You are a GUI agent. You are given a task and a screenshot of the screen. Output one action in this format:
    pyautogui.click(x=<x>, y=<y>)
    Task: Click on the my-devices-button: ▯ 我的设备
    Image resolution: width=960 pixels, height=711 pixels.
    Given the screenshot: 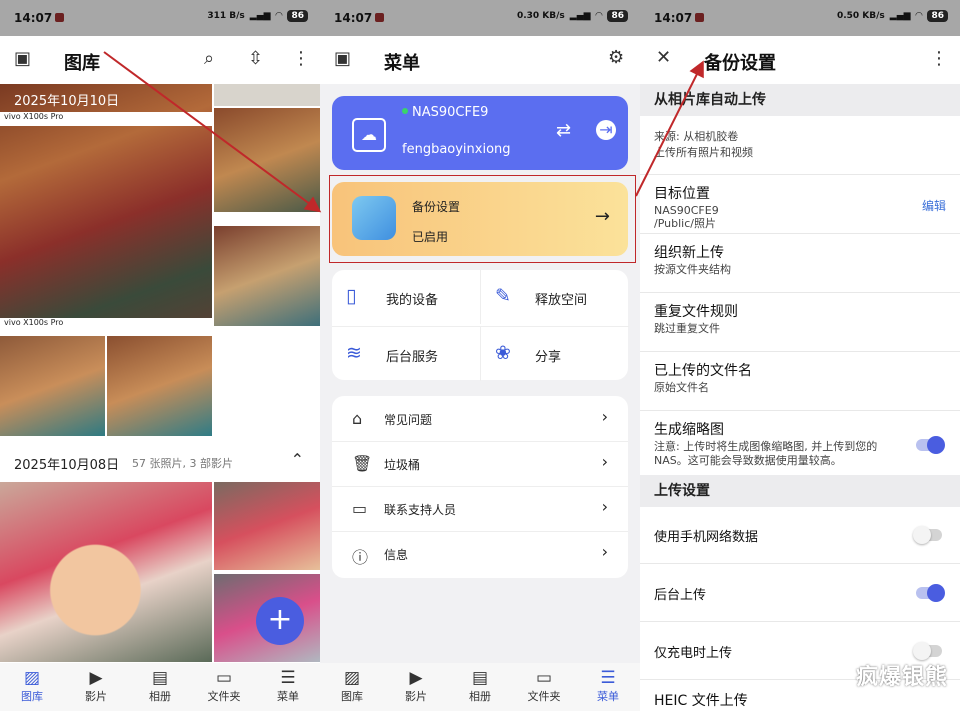 What is the action you would take?
    pyautogui.click(x=406, y=297)
    